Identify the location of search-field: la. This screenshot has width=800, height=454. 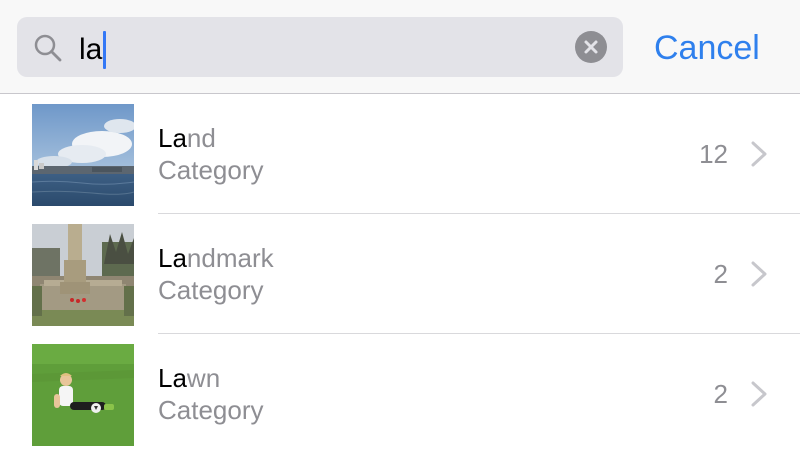
(320, 47).